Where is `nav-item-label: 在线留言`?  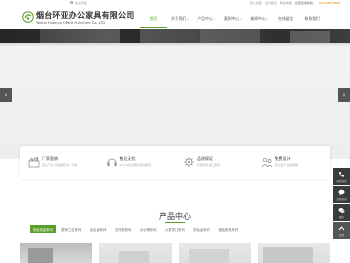 nav-item-label: 在线留言 is located at coordinates (286, 18).